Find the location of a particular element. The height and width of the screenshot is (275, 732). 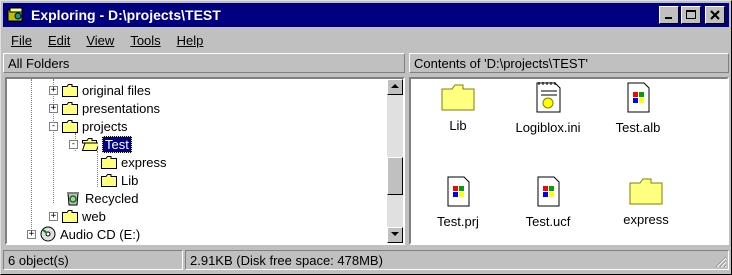

file-item-lib: Lib is located at coordinates (458, 108).